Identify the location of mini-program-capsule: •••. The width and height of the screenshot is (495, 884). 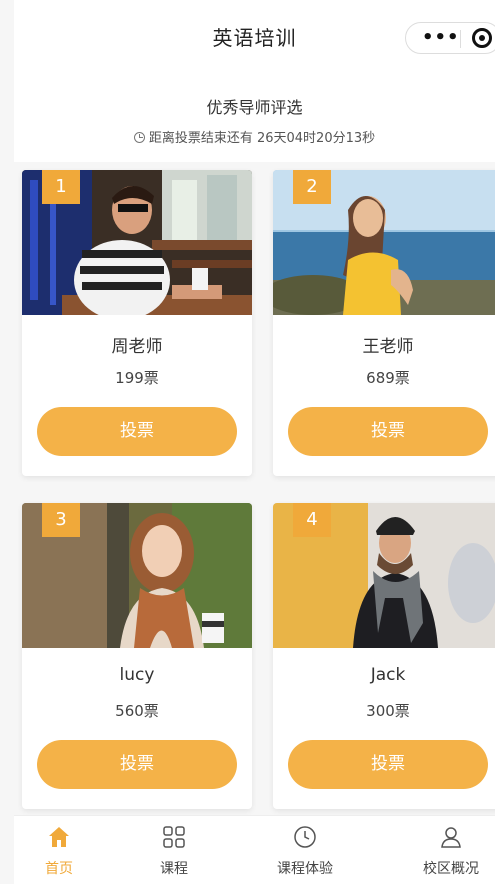
(450, 38).